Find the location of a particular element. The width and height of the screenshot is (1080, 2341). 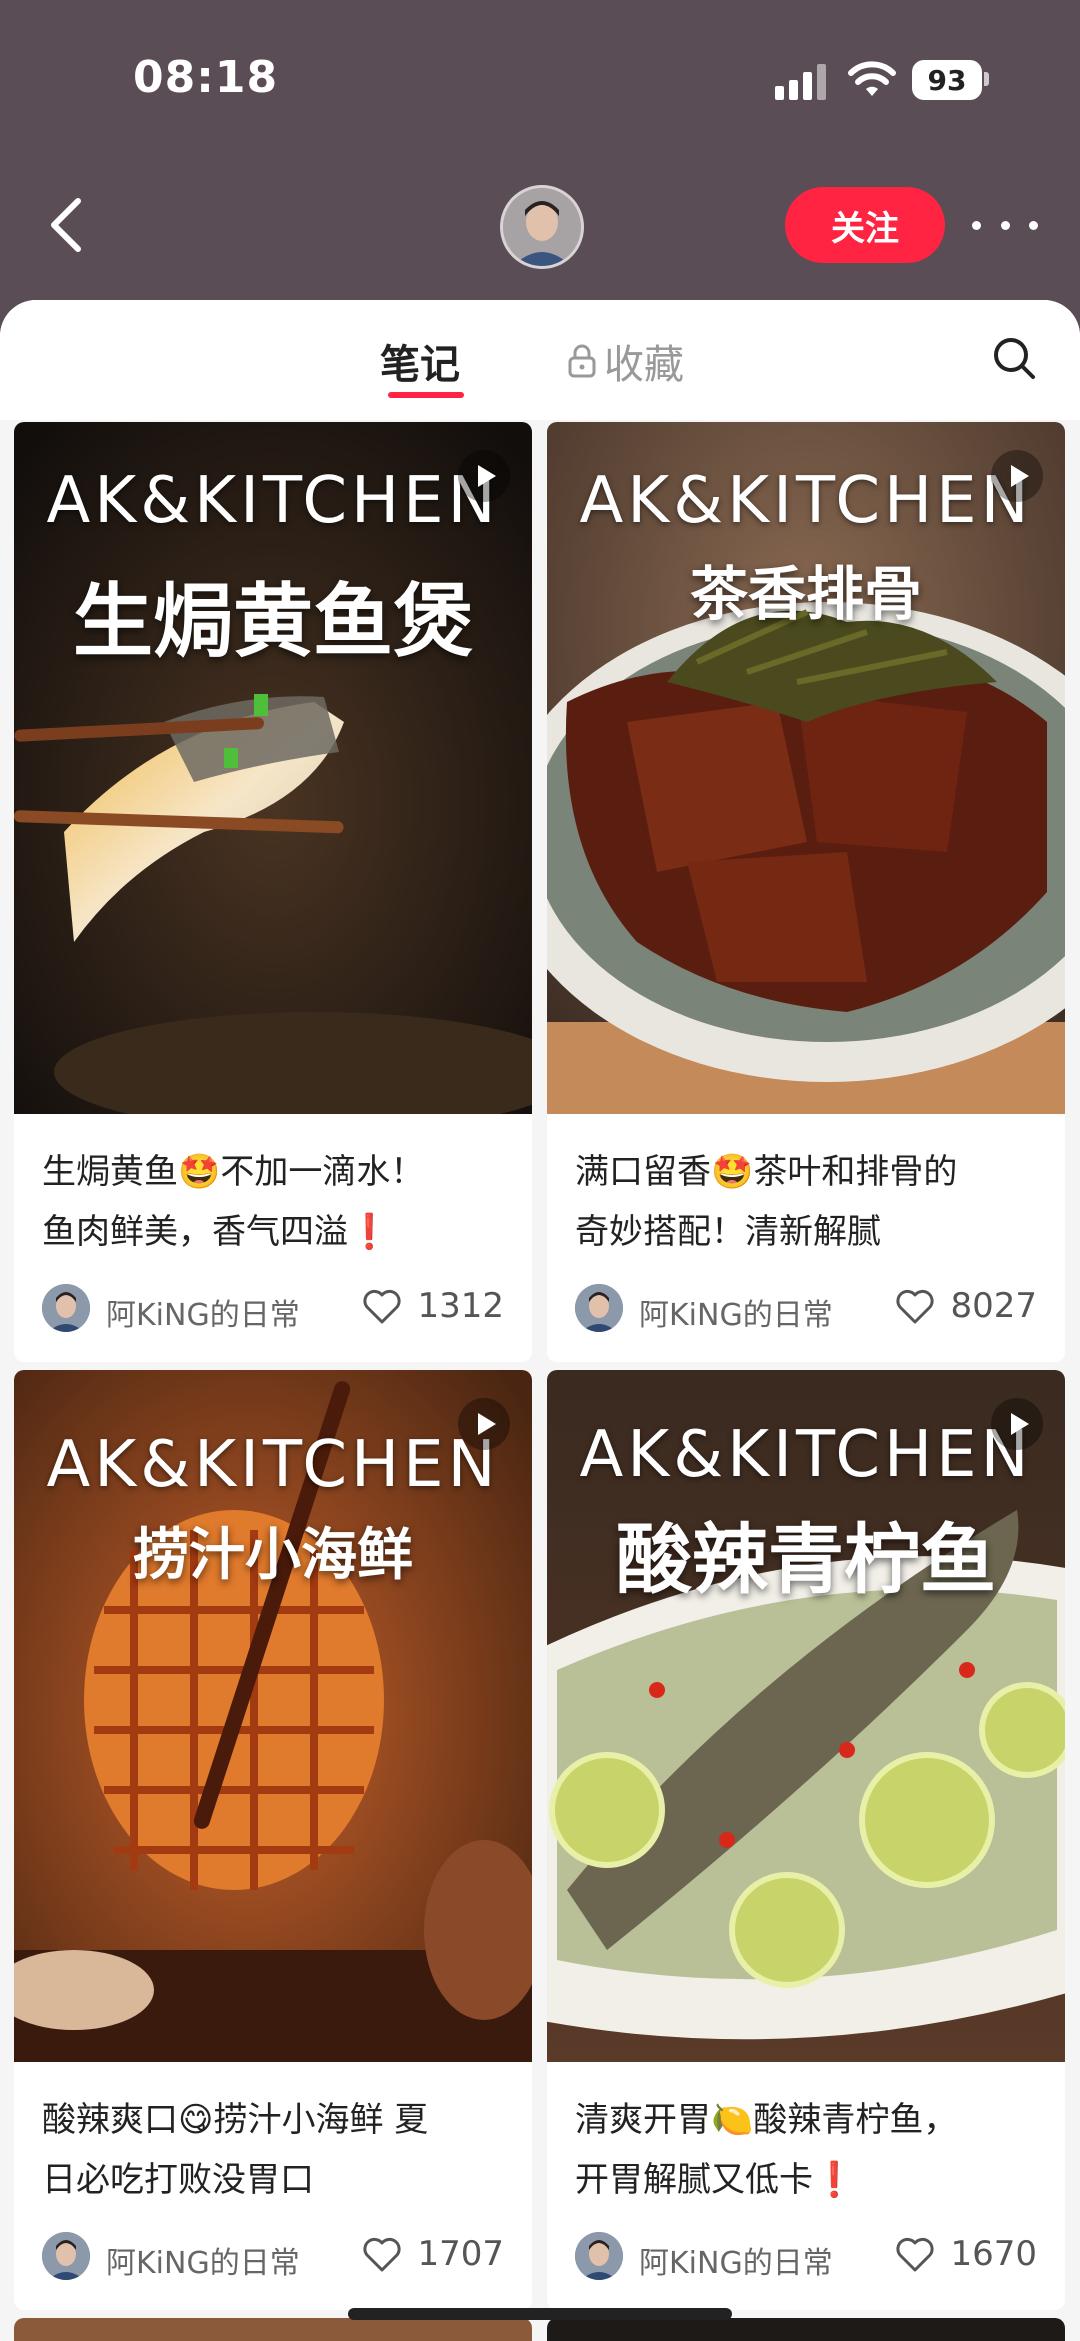

battery-tip is located at coordinates (986, 79).